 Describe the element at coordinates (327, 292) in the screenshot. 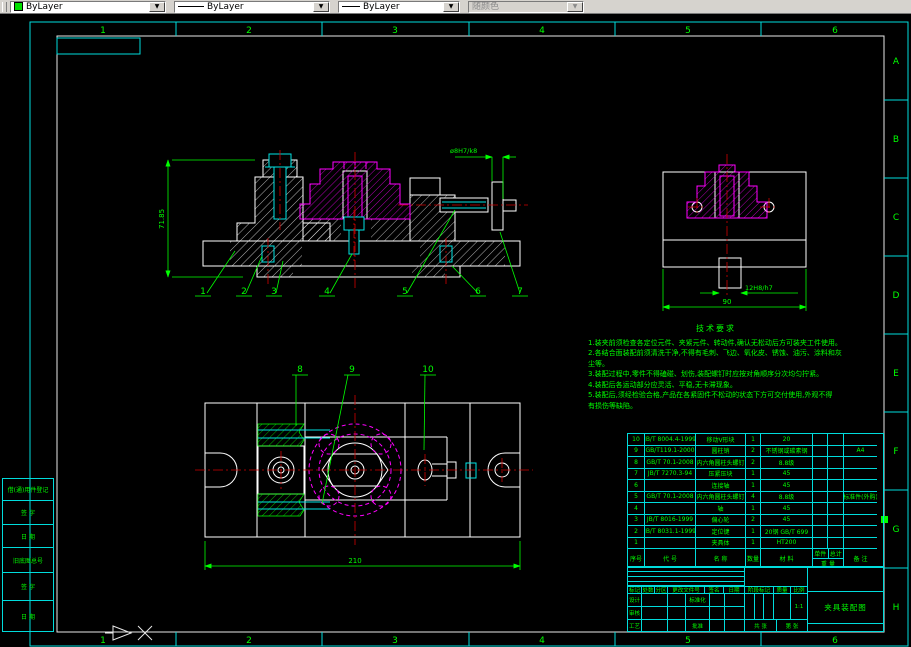

I see `balloon-4: 4` at that location.